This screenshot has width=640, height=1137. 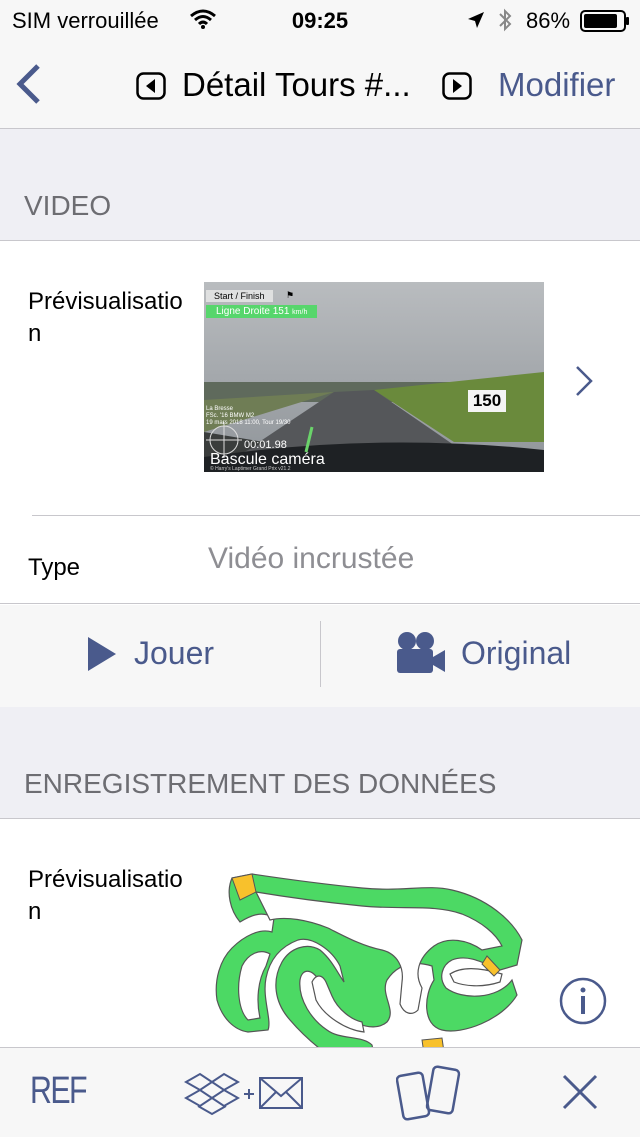 I want to click on lap-timer: 00:01.98, so click(x=265, y=445).